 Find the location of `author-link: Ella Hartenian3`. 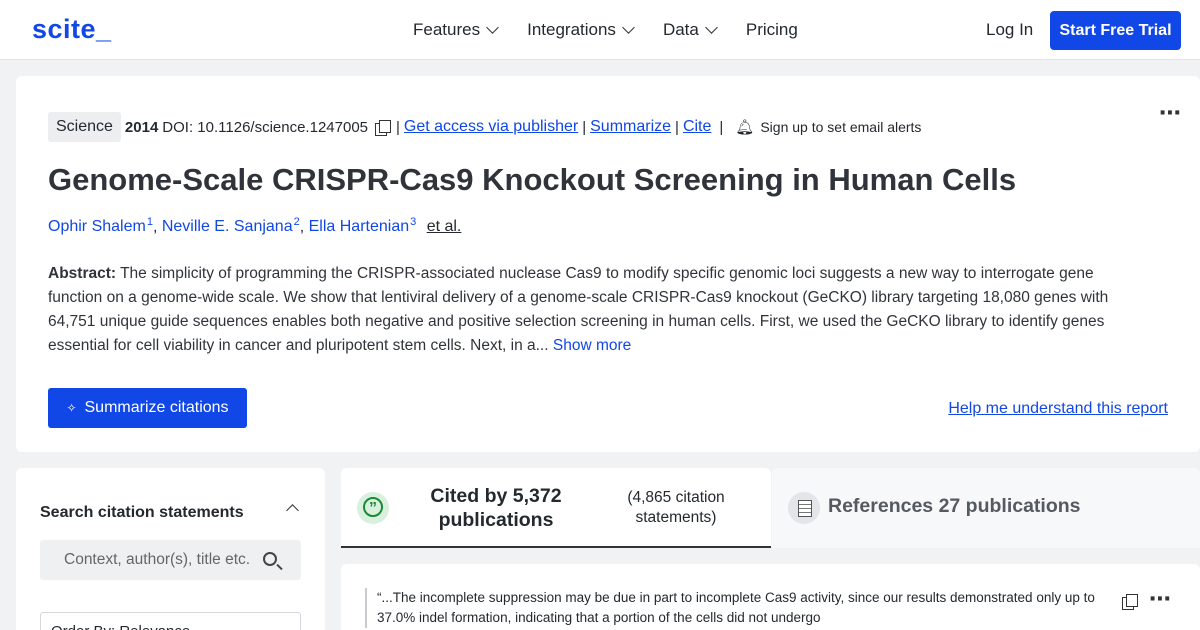

author-link: Ella Hartenian3 is located at coordinates (362, 226).